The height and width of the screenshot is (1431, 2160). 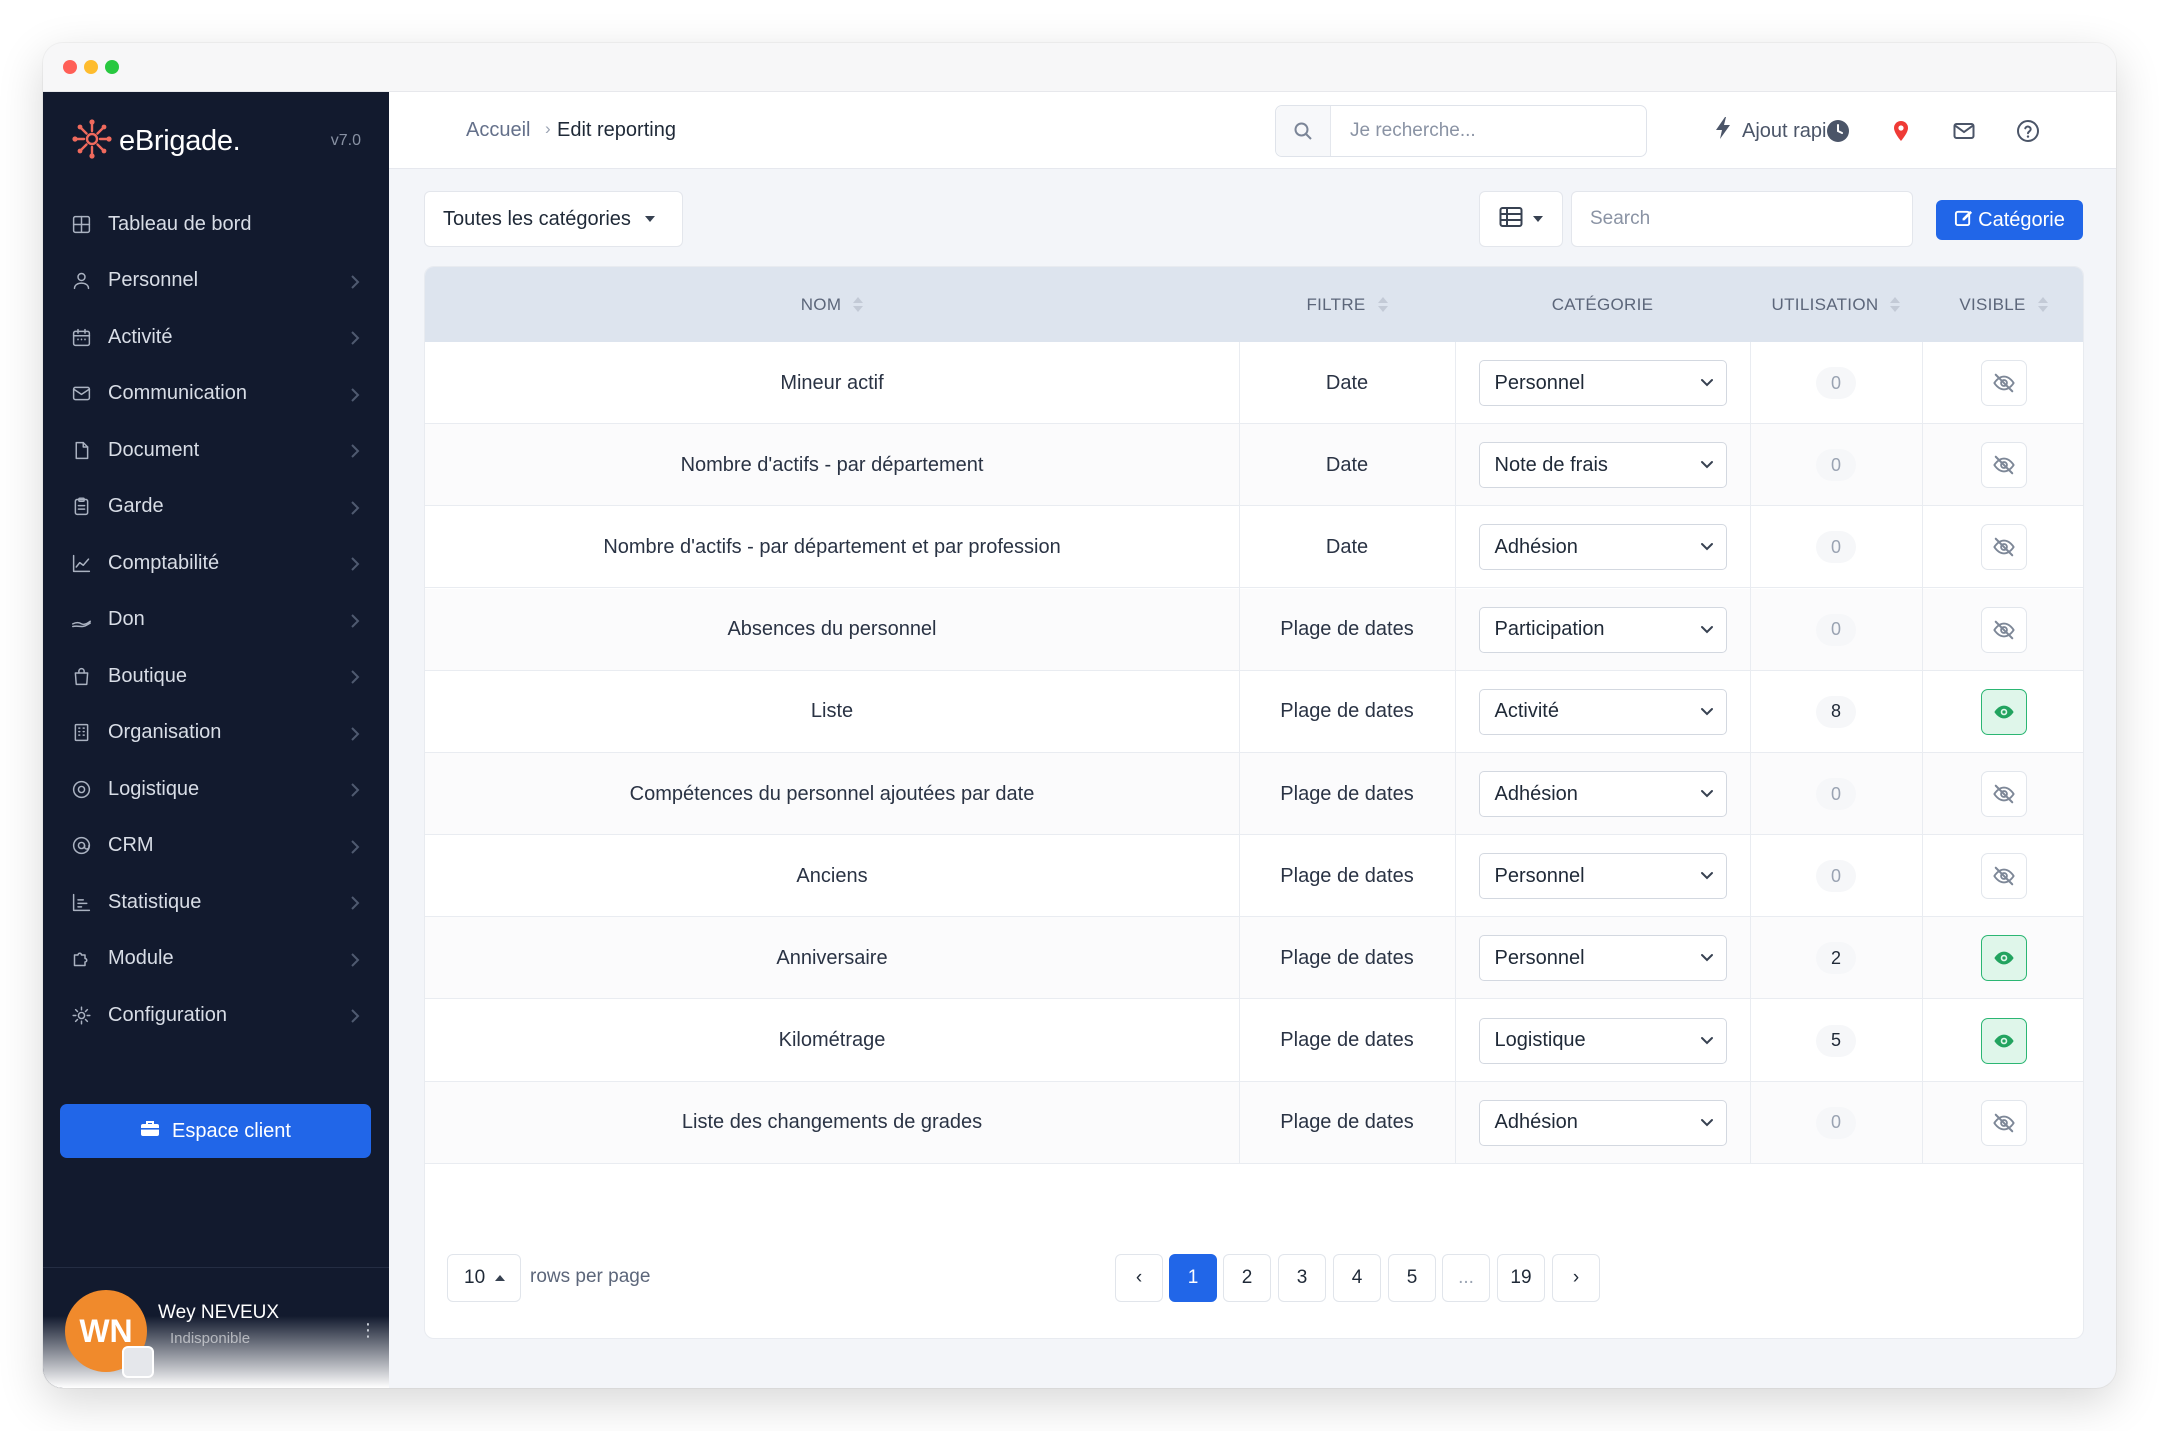 What do you see at coordinates (832, 629) in the screenshot?
I see `report-name: Absences du personnel` at bounding box center [832, 629].